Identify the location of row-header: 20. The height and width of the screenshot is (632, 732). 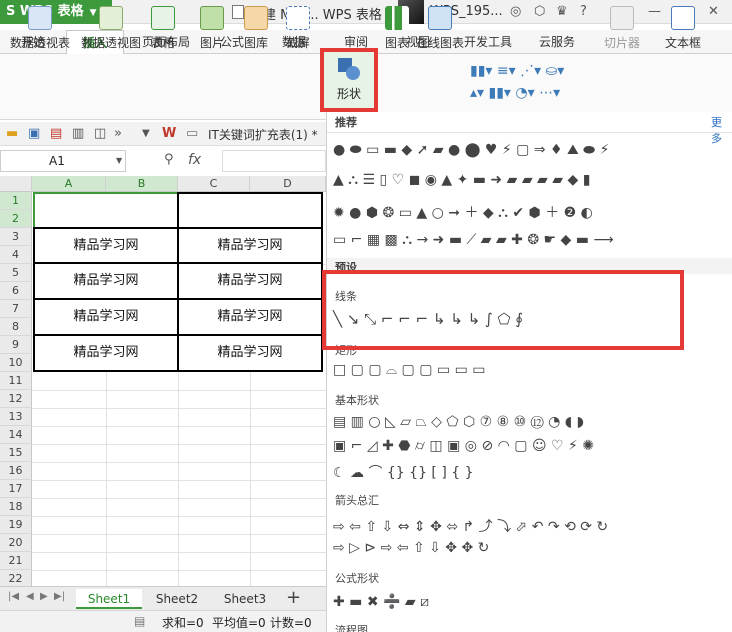
(16, 543).